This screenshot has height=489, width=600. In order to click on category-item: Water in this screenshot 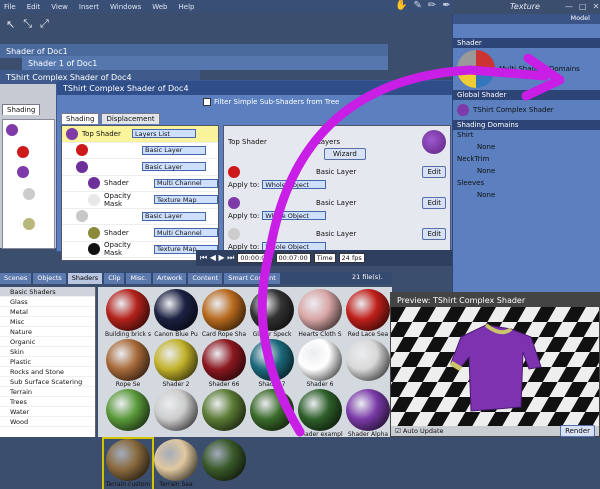, I will do `click(47, 412)`.